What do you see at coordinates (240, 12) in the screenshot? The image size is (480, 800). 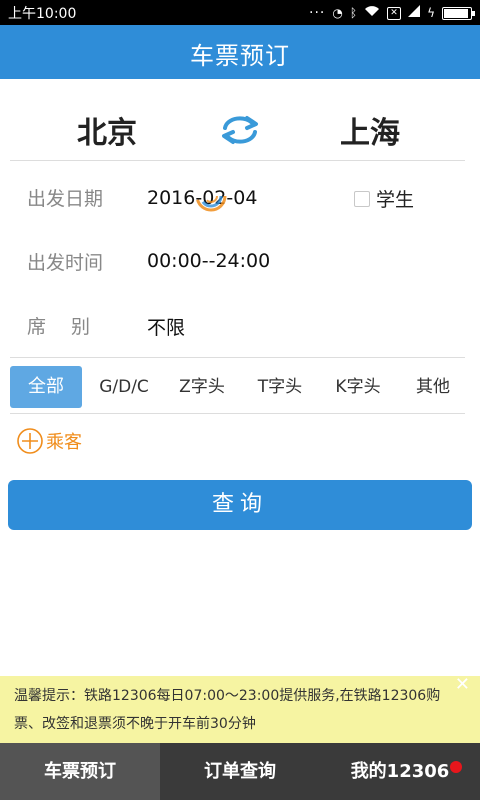 I see `status-bar: 上午10:00 ··· ◔ ᛒ ✕ ϟ` at bounding box center [240, 12].